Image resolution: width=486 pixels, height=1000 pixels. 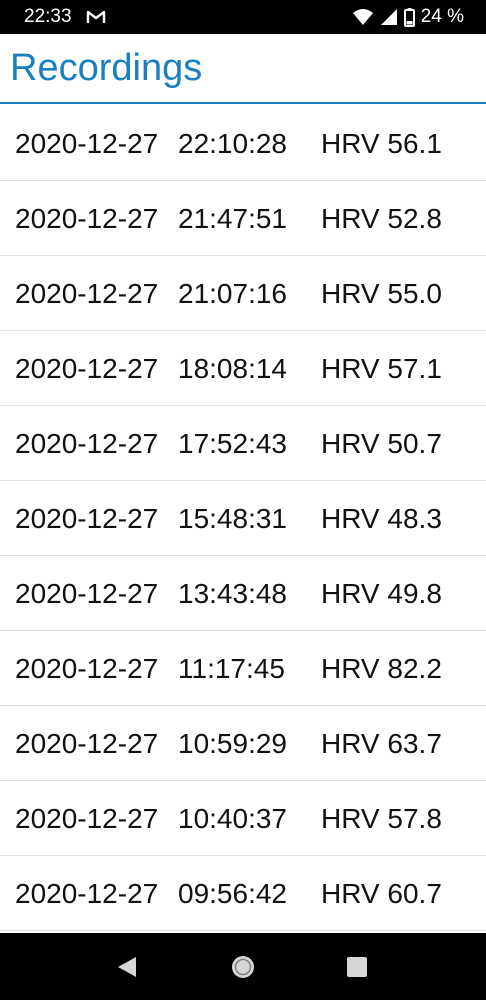 I want to click on system-nav-bar, so click(x=243, y=966).